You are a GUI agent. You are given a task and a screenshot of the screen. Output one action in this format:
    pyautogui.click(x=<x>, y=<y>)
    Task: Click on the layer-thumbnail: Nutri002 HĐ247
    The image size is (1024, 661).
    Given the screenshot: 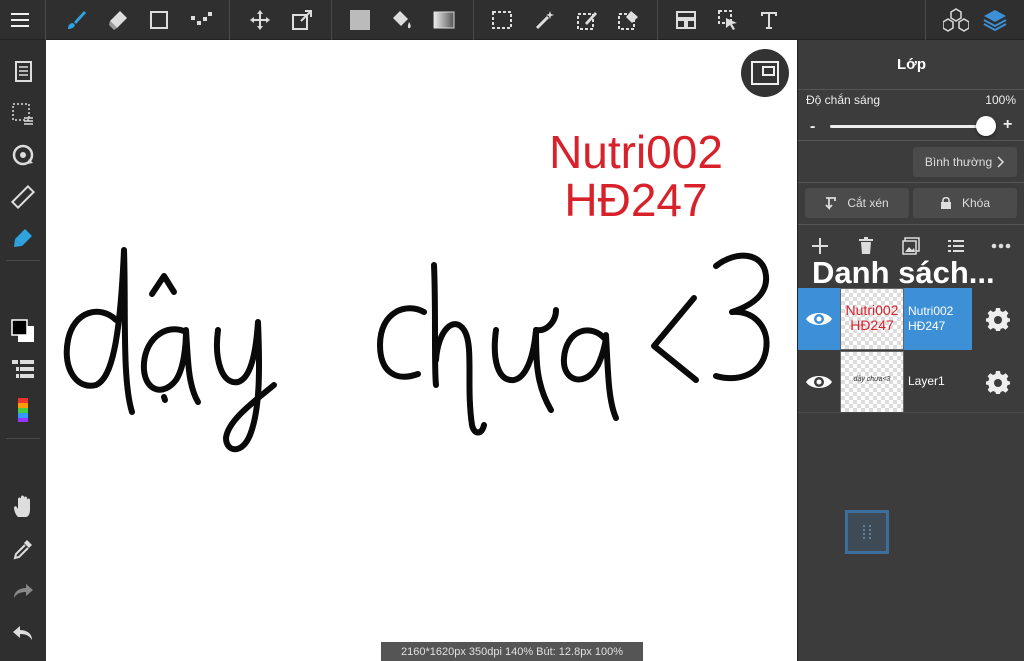 What is the action you would take?
    pyautogui.click(x=872, y=319)
    